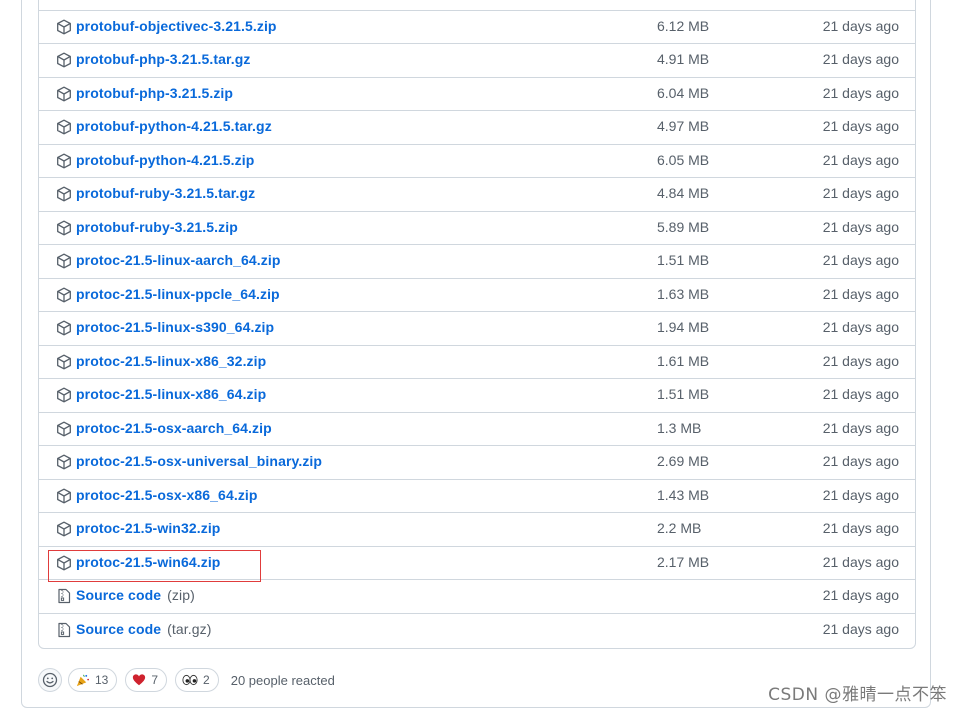 This screenshot has width=963, height=711. What do you see at coordinates (683, 193) in the screenshot?
I see `asset-size: 4.84 MB` at bounding box center [683, 193].